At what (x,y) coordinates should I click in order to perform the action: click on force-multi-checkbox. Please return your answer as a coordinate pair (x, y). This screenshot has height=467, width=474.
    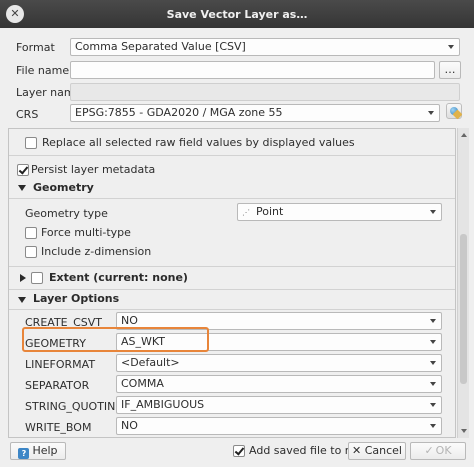
    Looking at the image, I should click on (31, 233).